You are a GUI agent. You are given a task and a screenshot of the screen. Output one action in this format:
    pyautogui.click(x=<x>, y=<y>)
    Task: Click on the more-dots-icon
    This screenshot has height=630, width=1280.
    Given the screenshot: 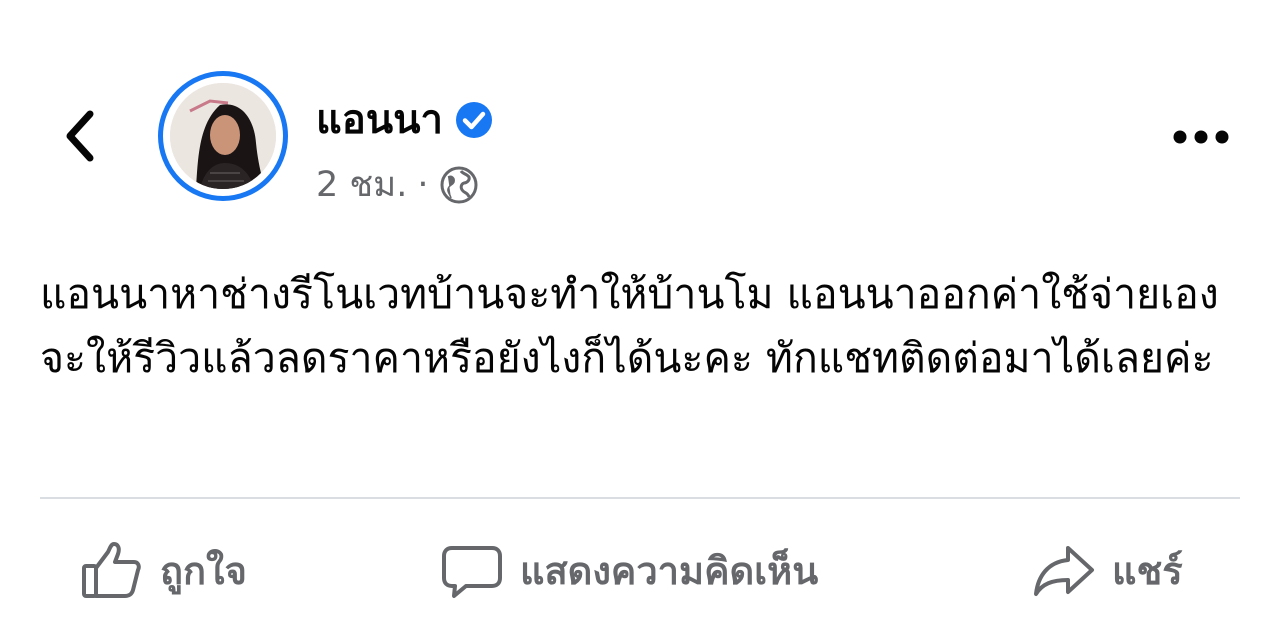 What is the action you would take?
    pyautogui.click(x=1201, y=137)
    